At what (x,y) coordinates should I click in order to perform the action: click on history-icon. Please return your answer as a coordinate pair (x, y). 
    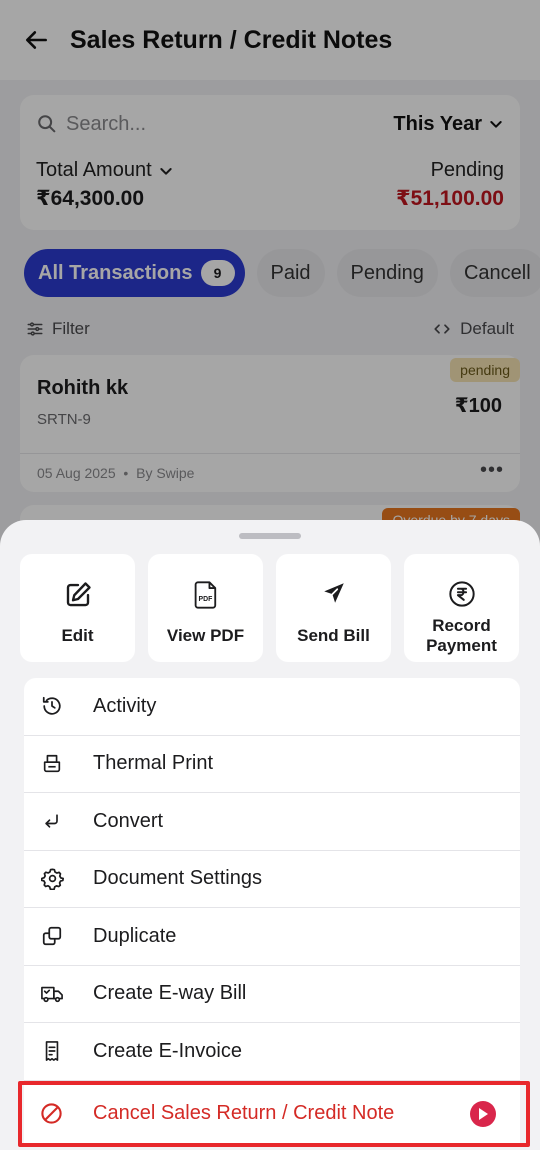
    Looking at the image, I should click on (51, 706).